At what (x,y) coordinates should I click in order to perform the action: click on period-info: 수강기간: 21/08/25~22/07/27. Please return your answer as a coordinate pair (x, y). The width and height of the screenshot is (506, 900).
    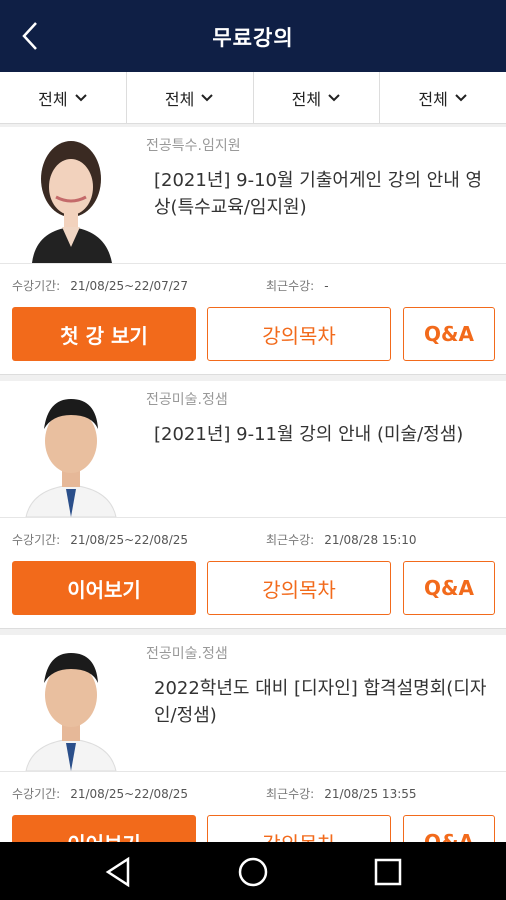
    Looking at the image, I should click on (100, 285).